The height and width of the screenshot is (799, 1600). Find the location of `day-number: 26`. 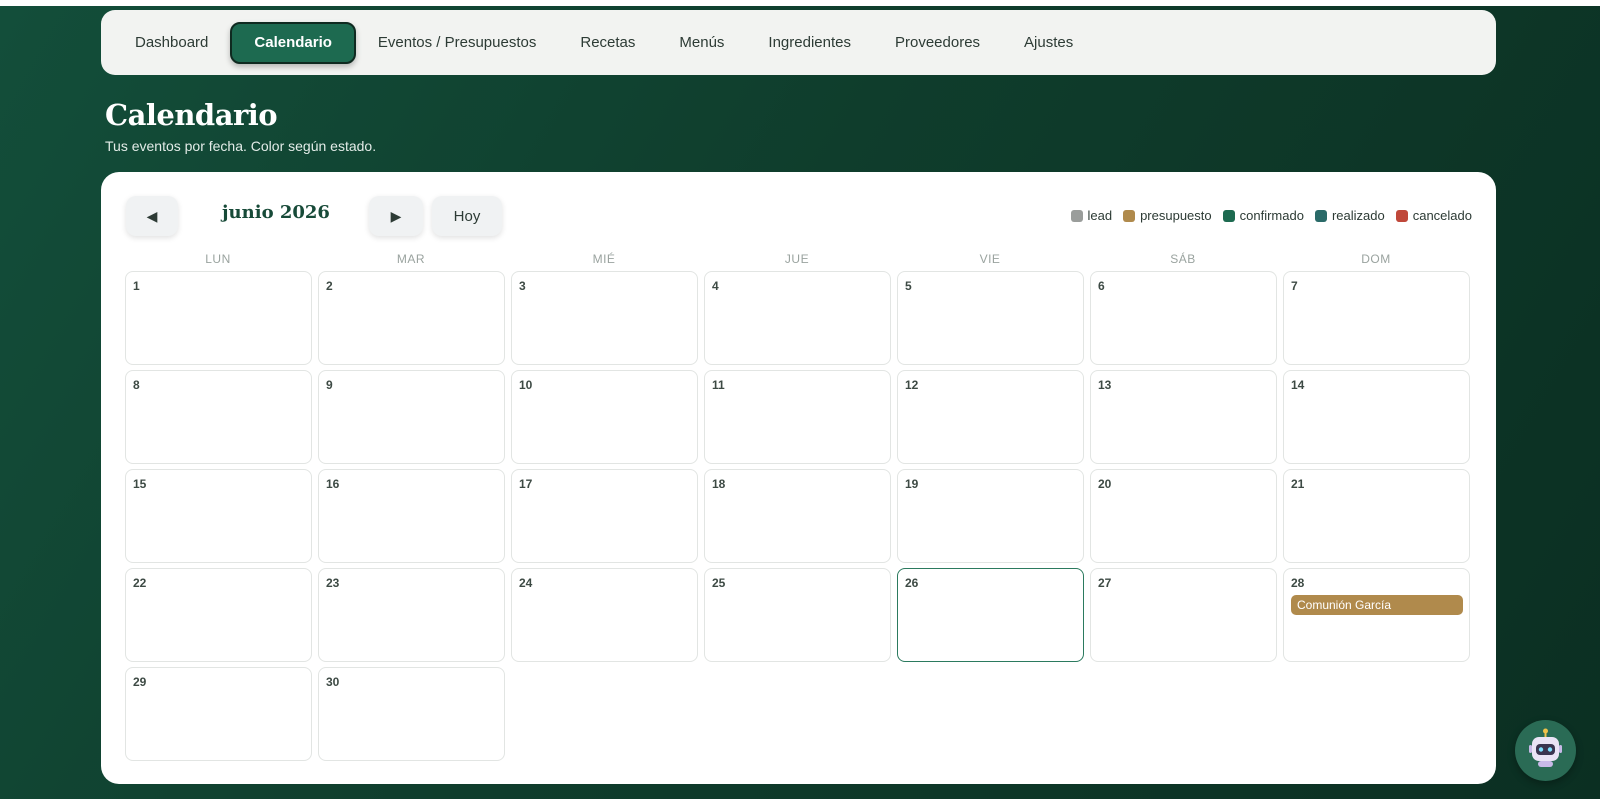

day-number: 26 is located at coordinates (912, 583).